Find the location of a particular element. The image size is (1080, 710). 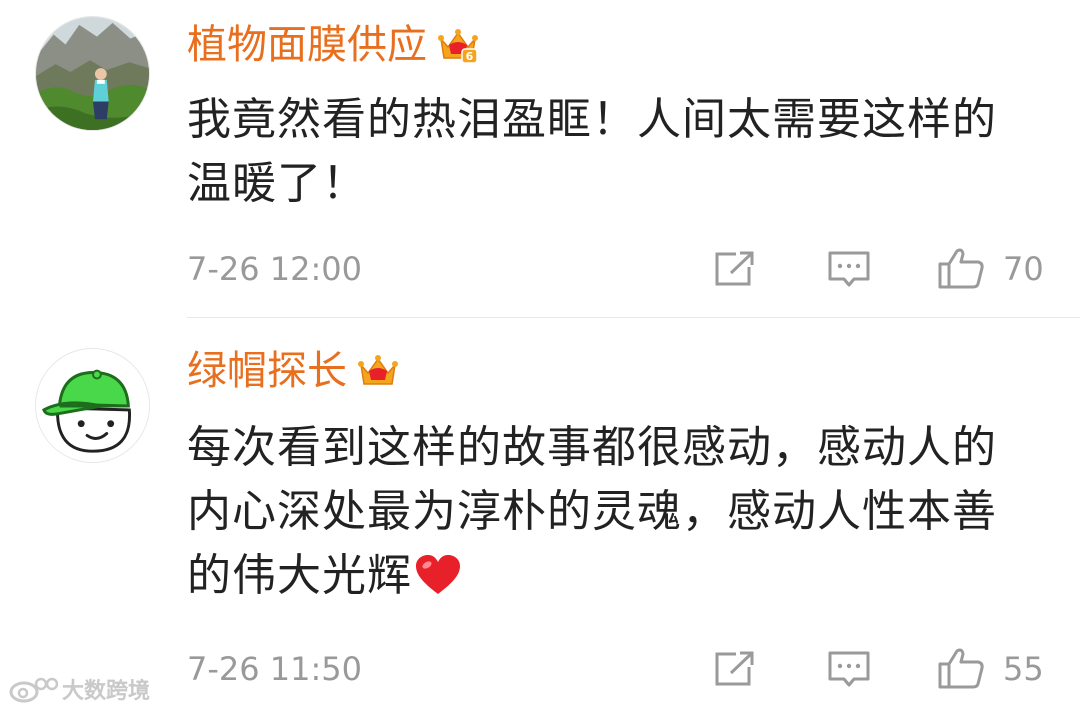

vip-crown-level-6-icon: 6 is located at coordinates (458, 45).